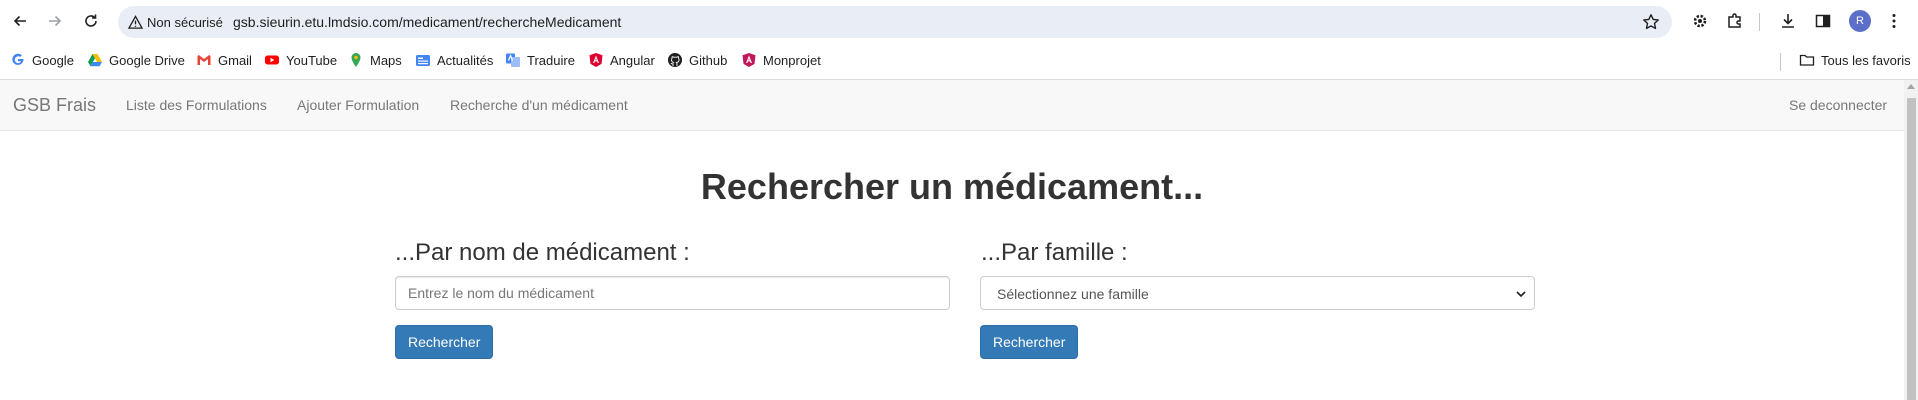 Image resolution: width=1918 pixels, height=400 pixels. What do you see at coordinates (196, 105) in the screenshot?
I see `nav-link-liste-formulations: Liste des Formulations` at bounding box center [196, 105].